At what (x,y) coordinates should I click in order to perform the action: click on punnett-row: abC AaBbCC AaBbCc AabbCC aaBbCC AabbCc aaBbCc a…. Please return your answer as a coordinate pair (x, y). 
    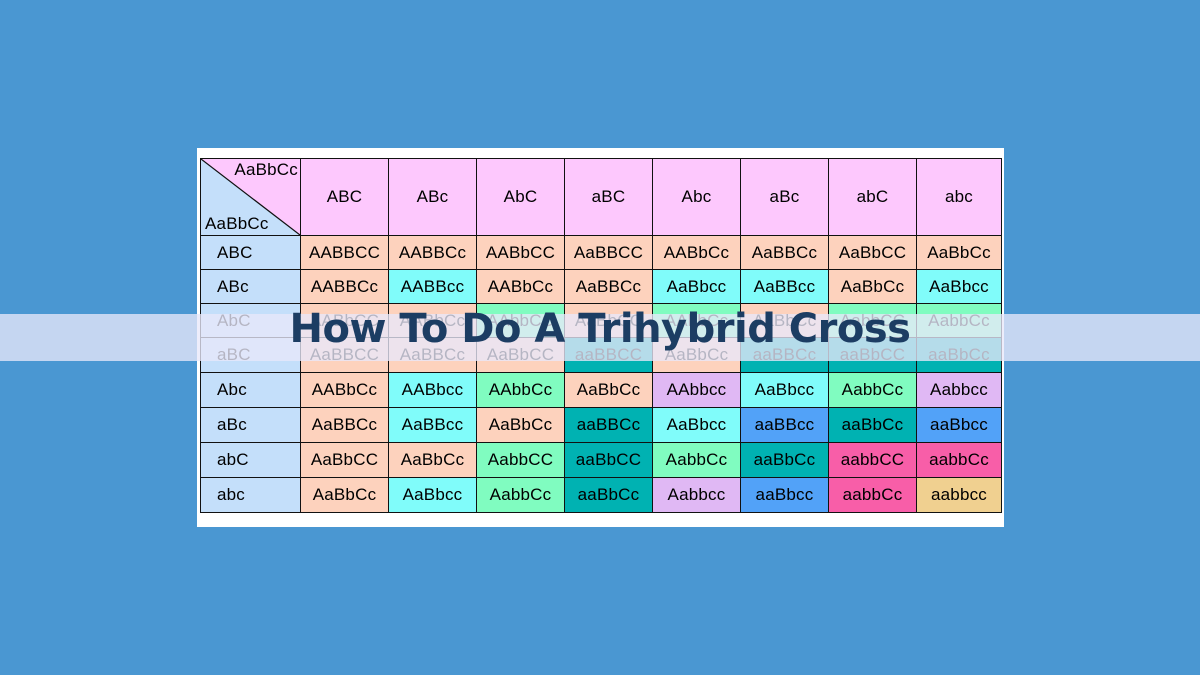
    Looking at the image, I should click on (601, 460).